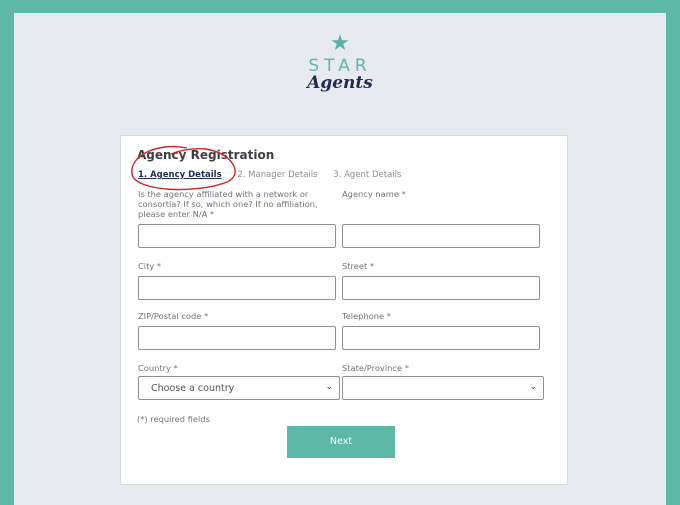 The image size is (680, 505). What do you see at coordinates (150, 266) in the screenshot?
I see `city-label: City *` at bounding box center [150, 266].